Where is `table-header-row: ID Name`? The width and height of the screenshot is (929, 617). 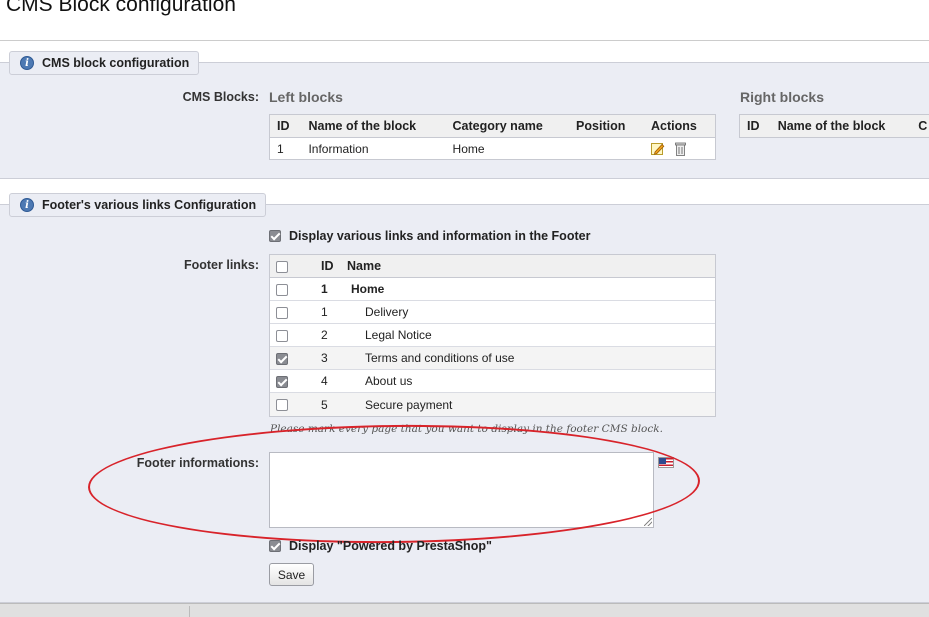 table-header-row: ID Name is located at coordinates (492, 266).